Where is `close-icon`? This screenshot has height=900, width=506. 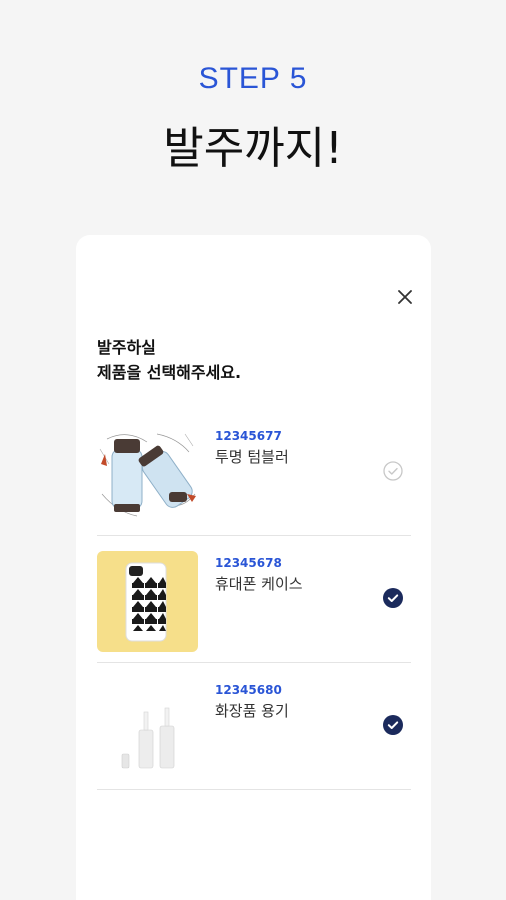 close-icon is located at coordinates (405, 297).